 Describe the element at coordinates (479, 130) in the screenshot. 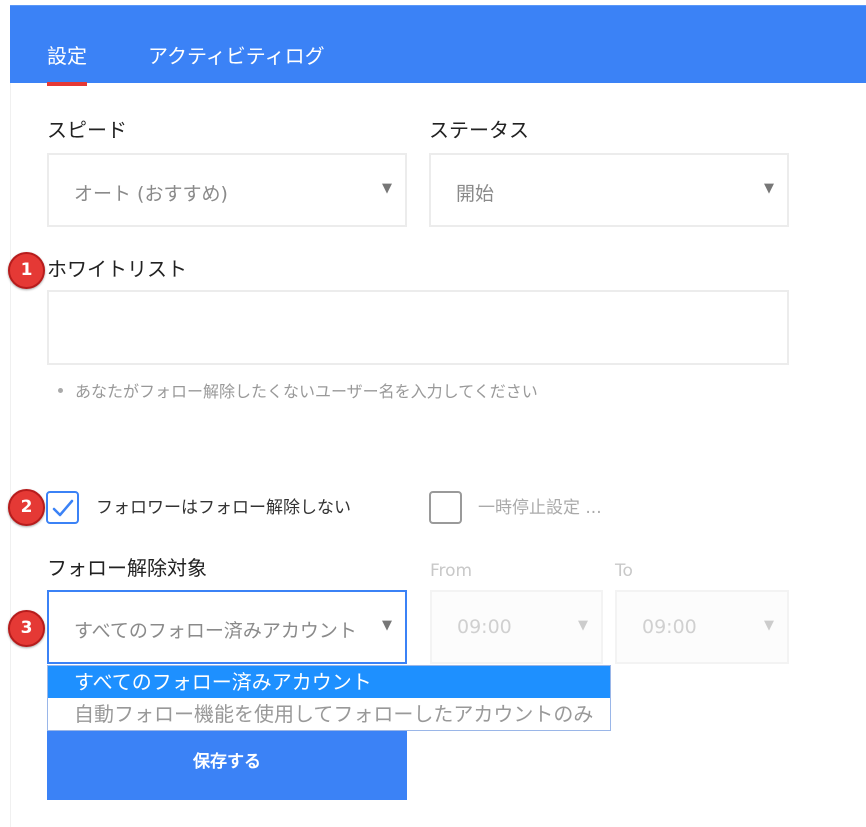

I see `status-label: ステータス` at that location.